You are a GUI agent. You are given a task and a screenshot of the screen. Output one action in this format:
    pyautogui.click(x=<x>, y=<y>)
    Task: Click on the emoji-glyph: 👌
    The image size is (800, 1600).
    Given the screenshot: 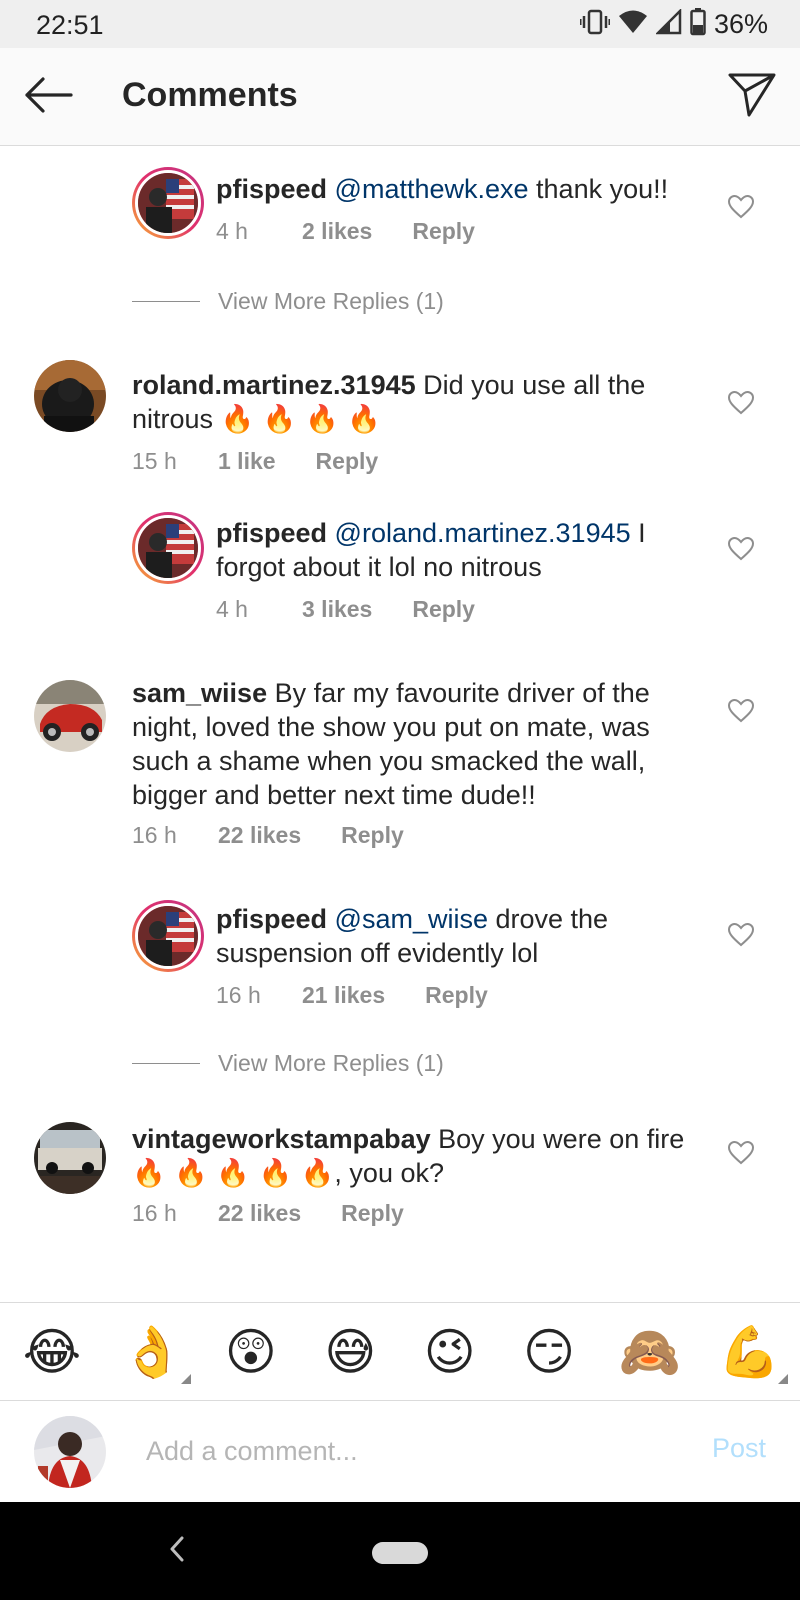 What is the action you would take?
    pyautogui.click(x=152, y=1351)
    